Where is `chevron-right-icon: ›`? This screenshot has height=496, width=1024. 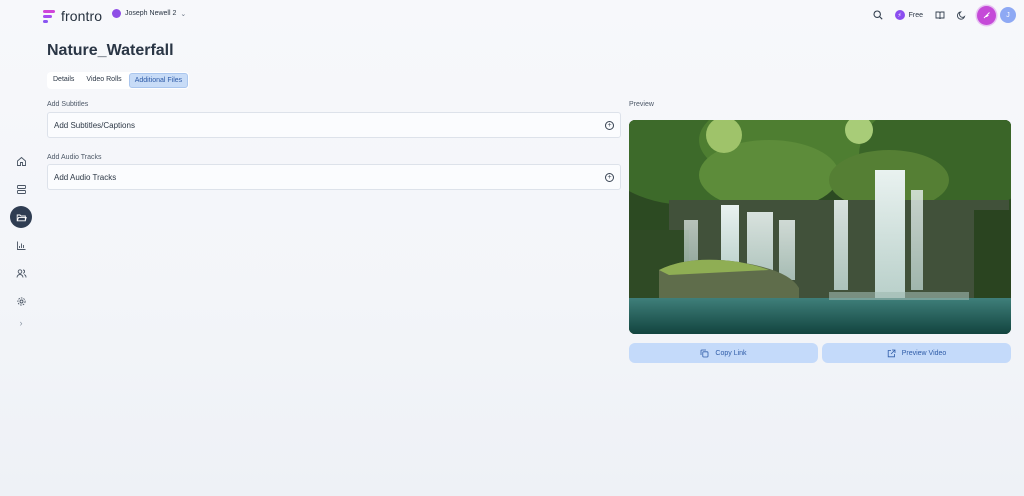 chevron-right-icon: › is located at coordinates (21, 323).